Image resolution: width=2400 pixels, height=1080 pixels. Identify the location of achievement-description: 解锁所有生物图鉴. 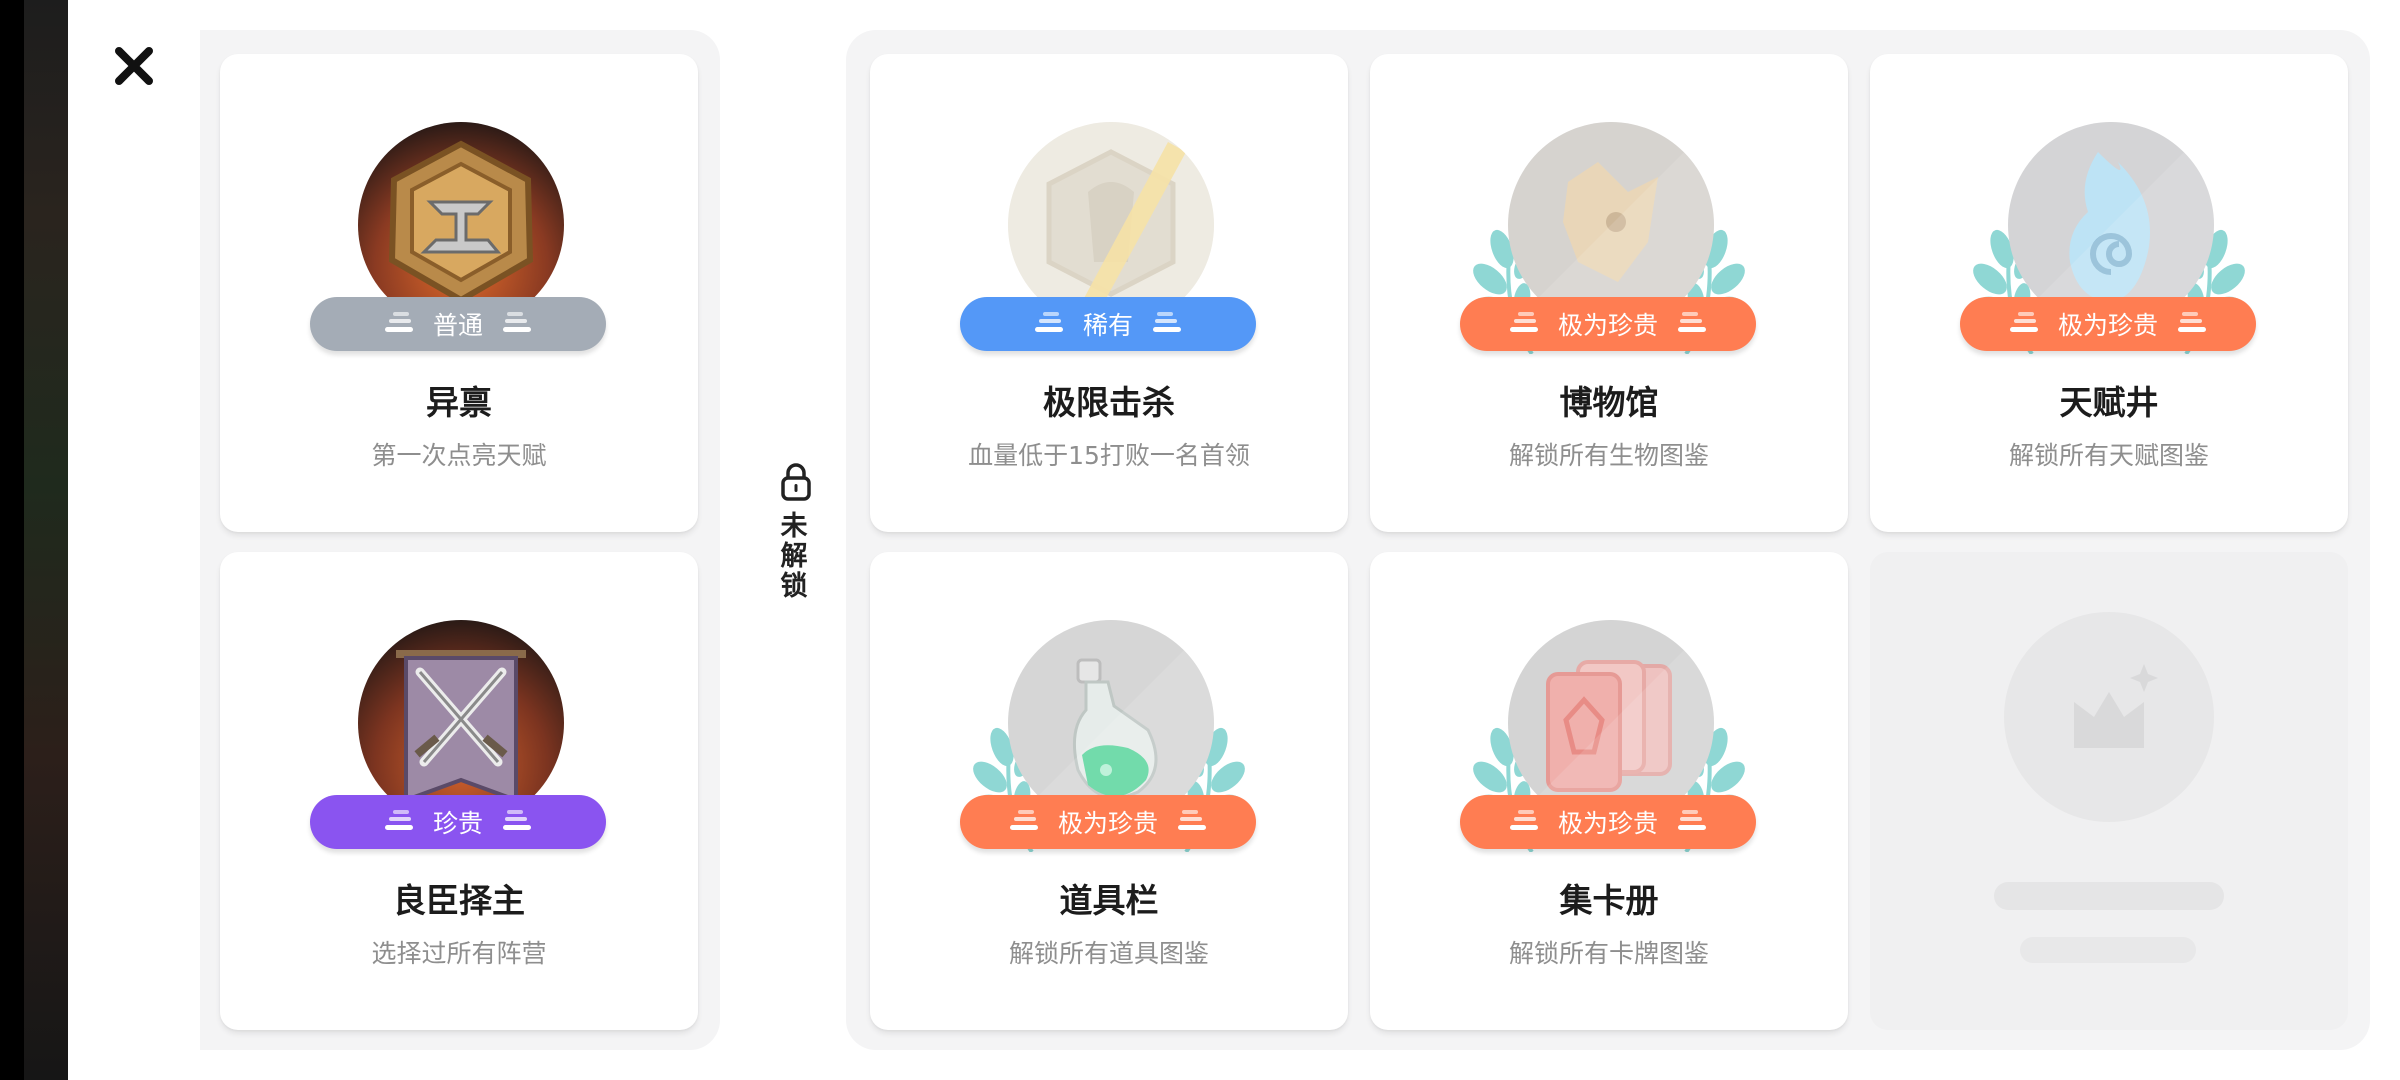
(1608, 455).